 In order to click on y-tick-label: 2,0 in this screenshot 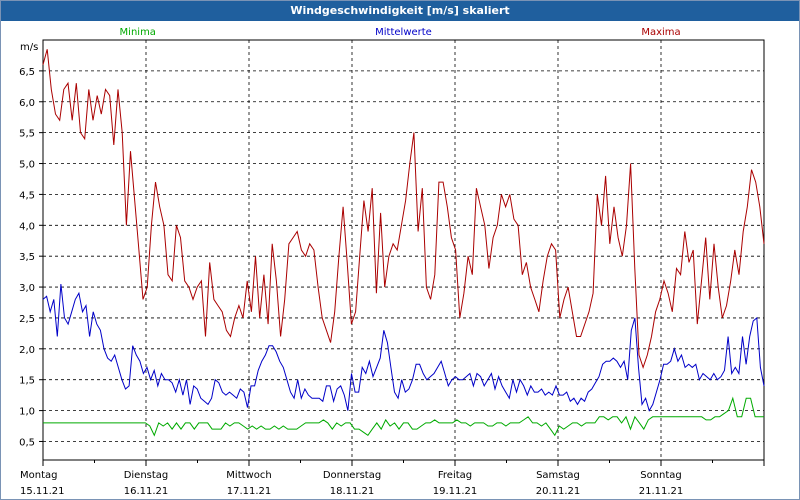, I will do `click(27, 350)`.